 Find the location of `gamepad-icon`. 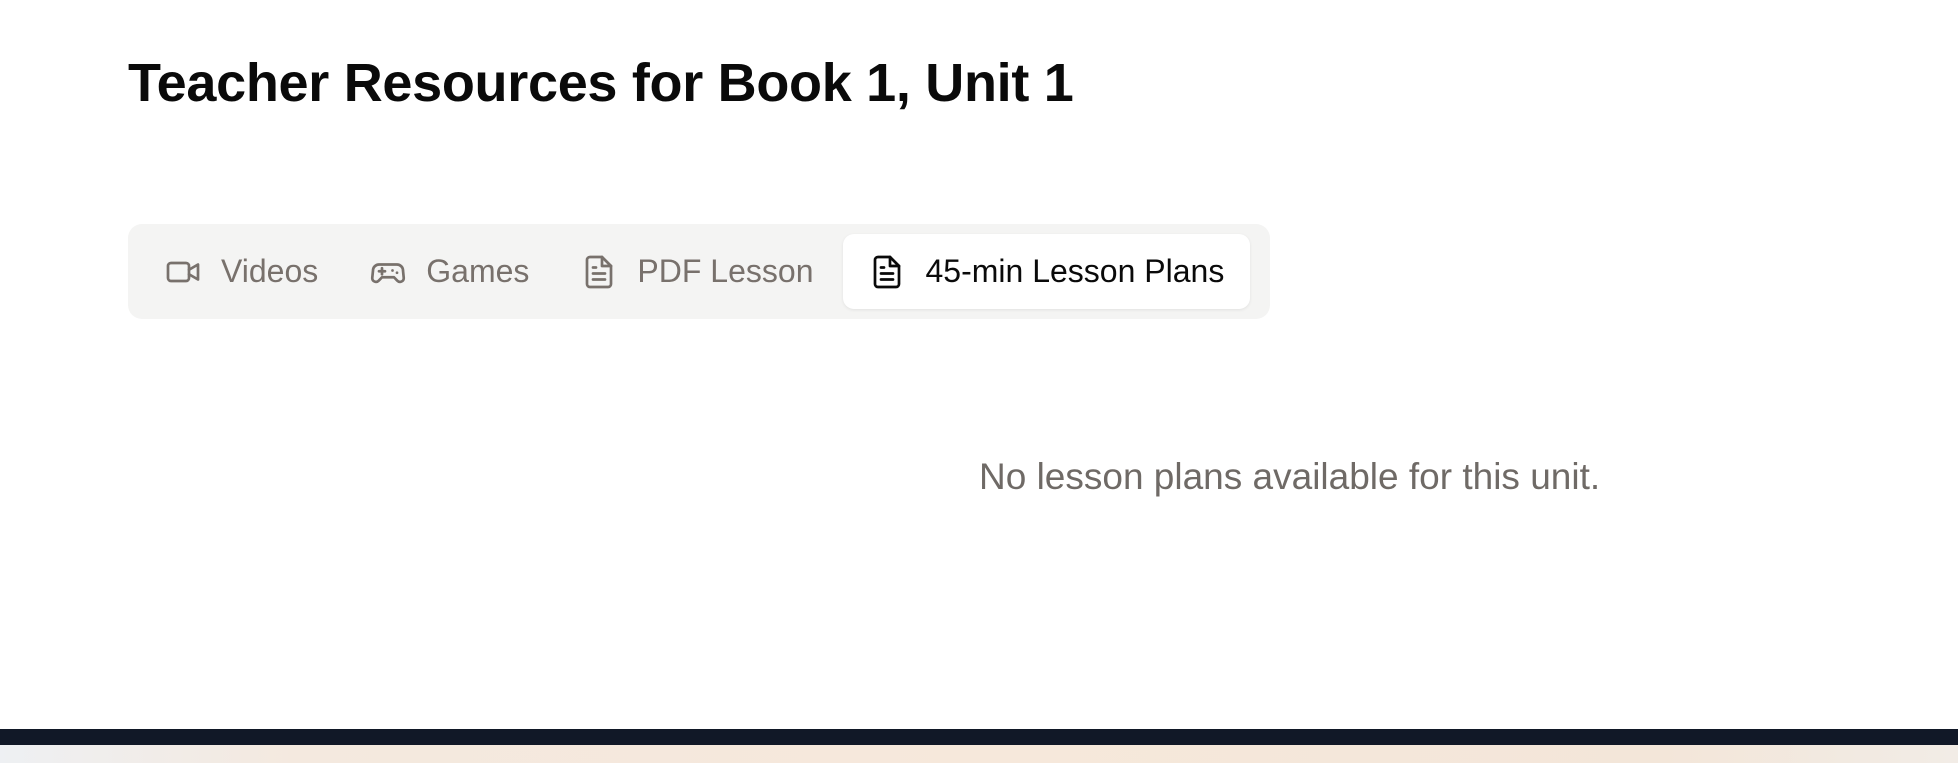

gamepad-icon is located at coordinates (388, 272).